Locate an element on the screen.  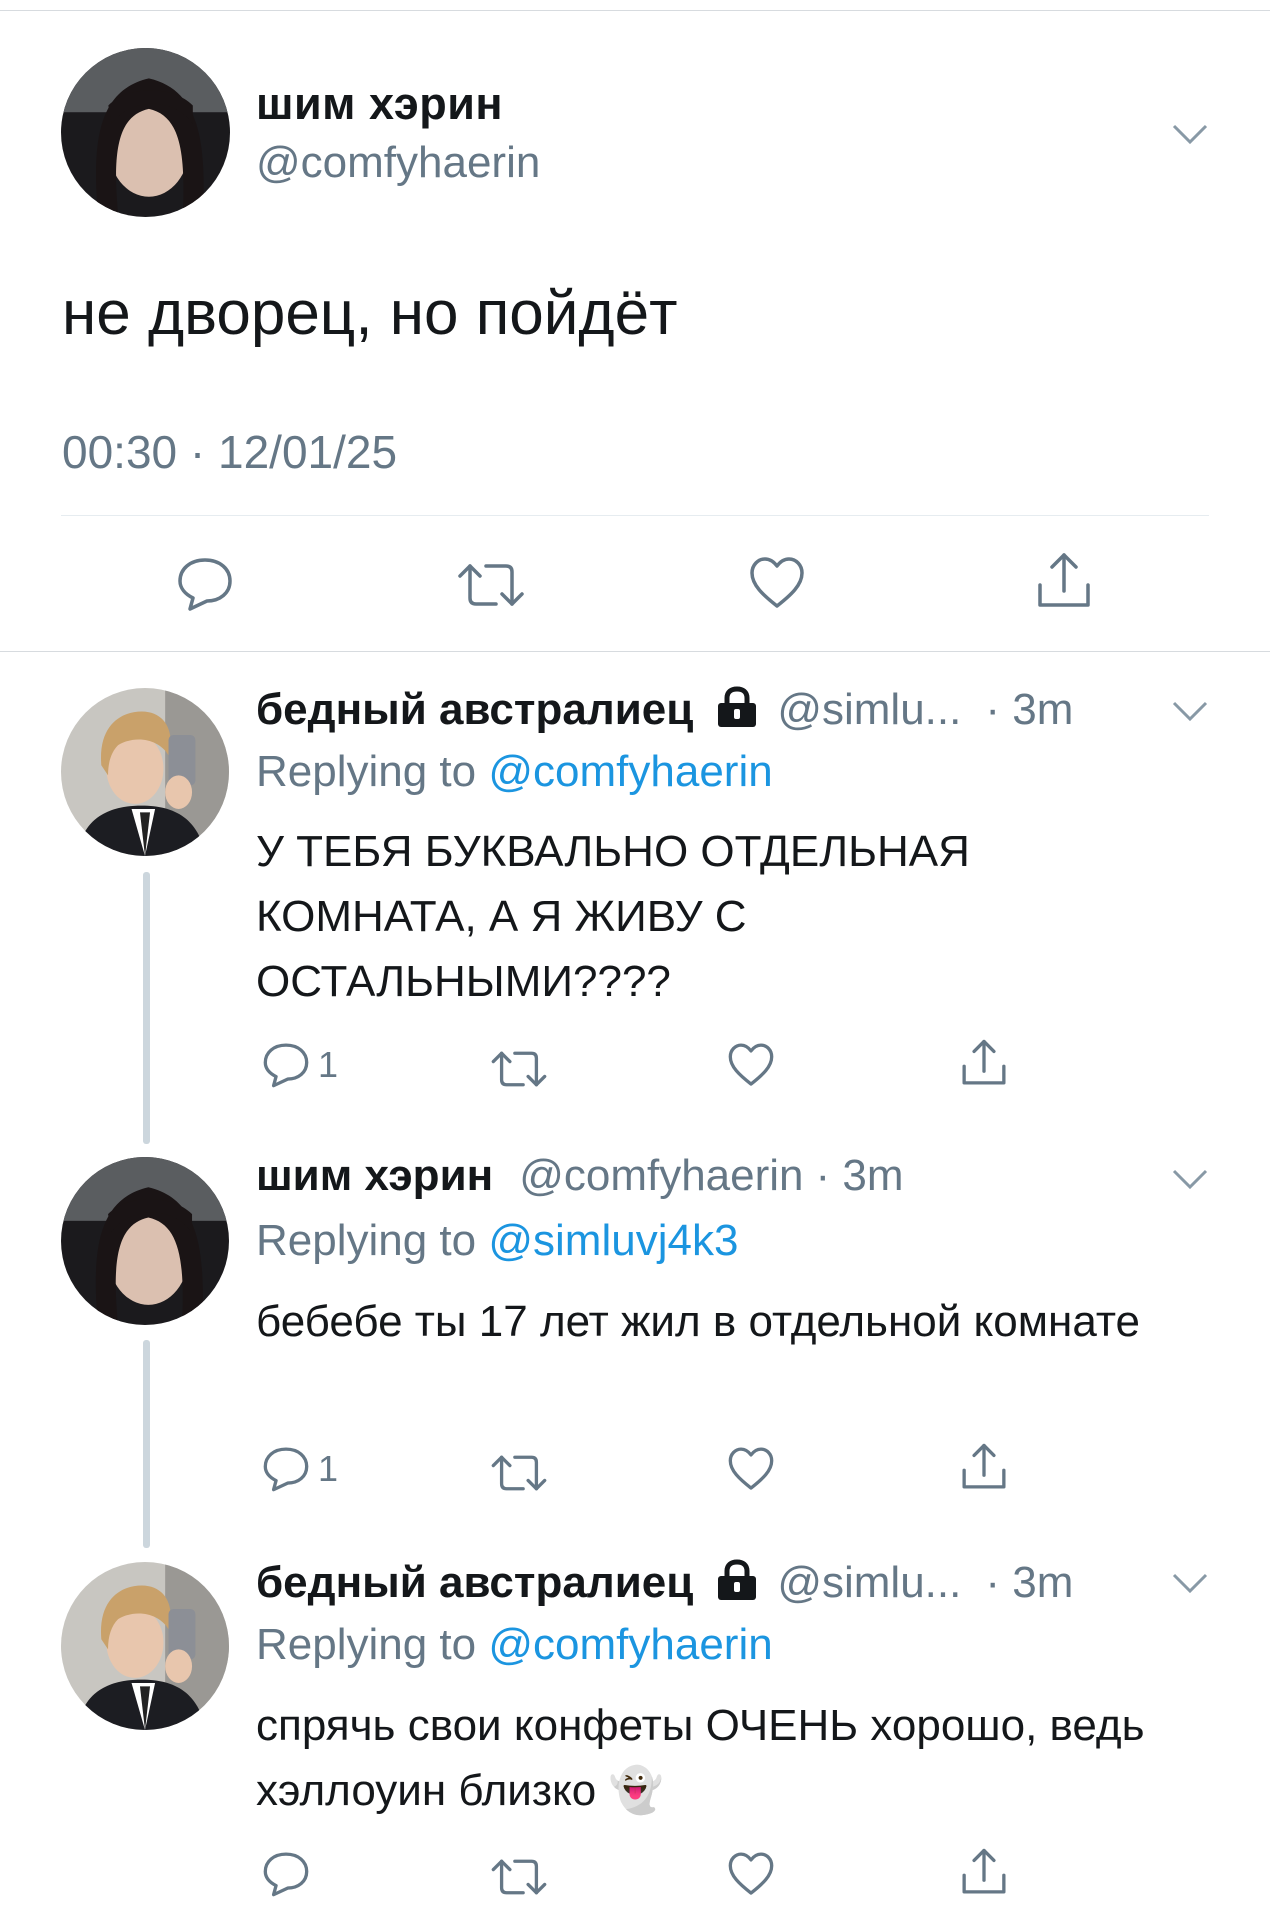
reply-text: бебебе ты 17 лет жил в отдельной комнате is located at coordinates (698, 1321).